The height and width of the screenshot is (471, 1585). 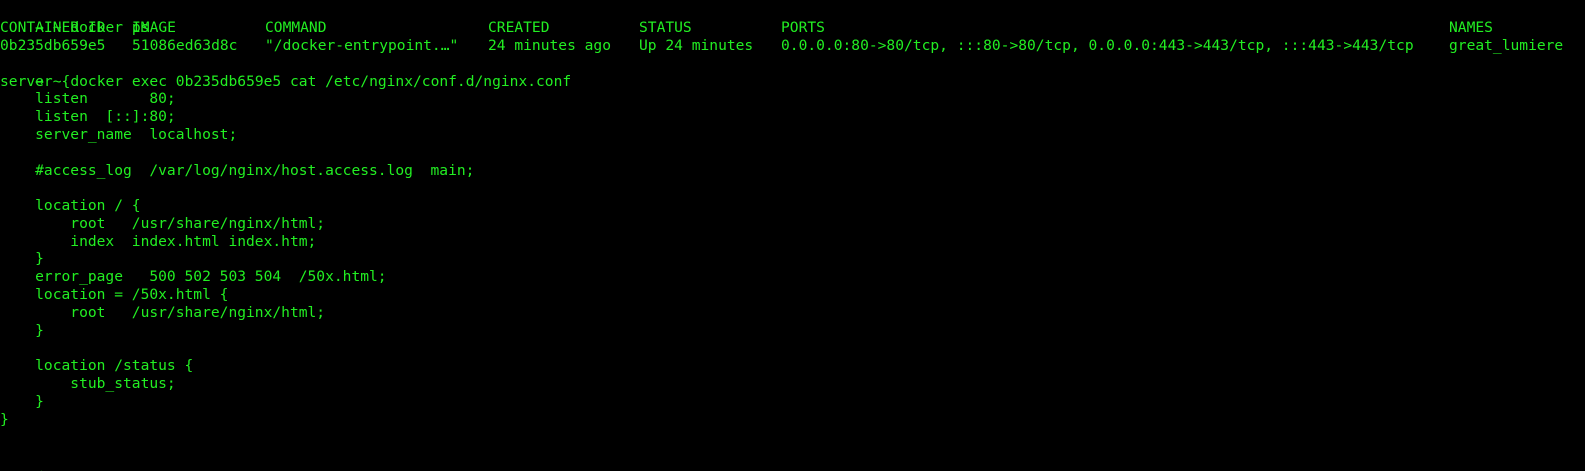 What do you see at coordinates (119, 134) in the screenshot?
I see `config-line-server-name: server_name localhost;` at bounding box center [119, 134].